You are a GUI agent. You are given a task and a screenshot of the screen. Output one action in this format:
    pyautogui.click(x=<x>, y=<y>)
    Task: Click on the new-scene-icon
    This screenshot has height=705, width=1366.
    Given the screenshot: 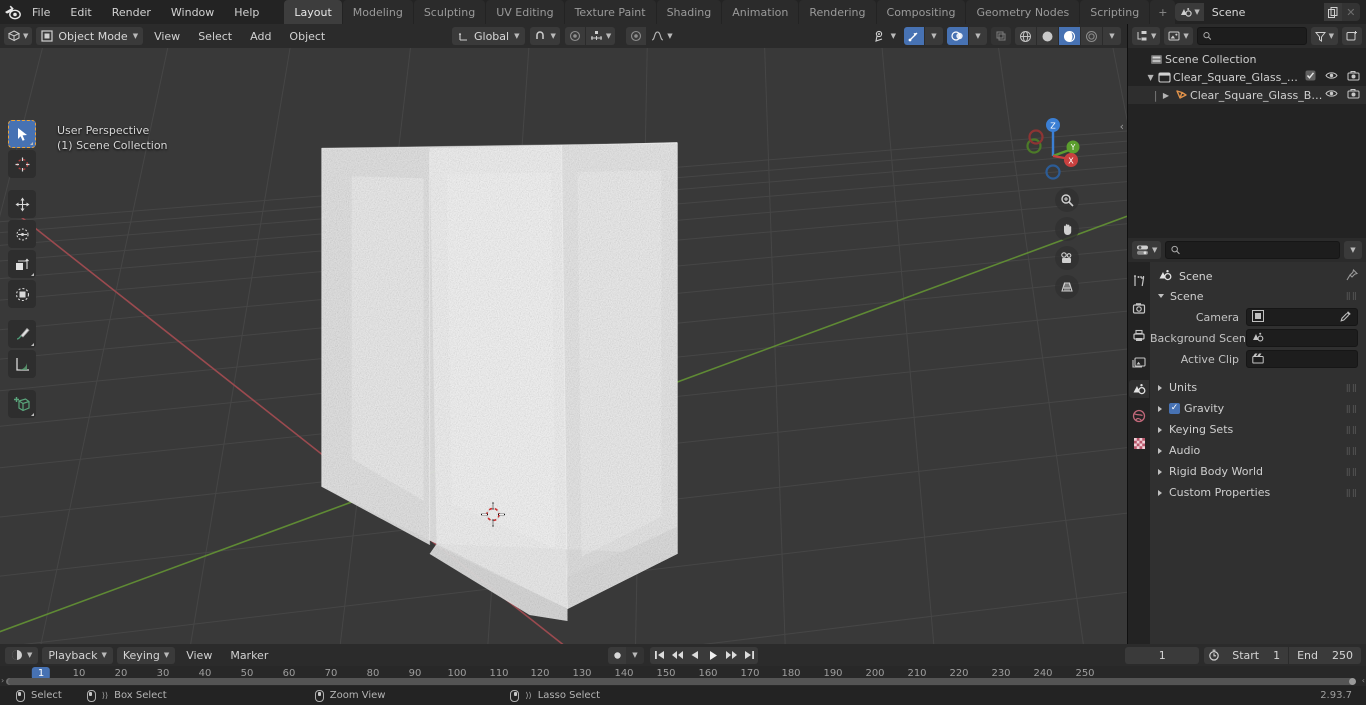 What is the action you would take?
    pyautogui.click(x=1332, y=12)
    